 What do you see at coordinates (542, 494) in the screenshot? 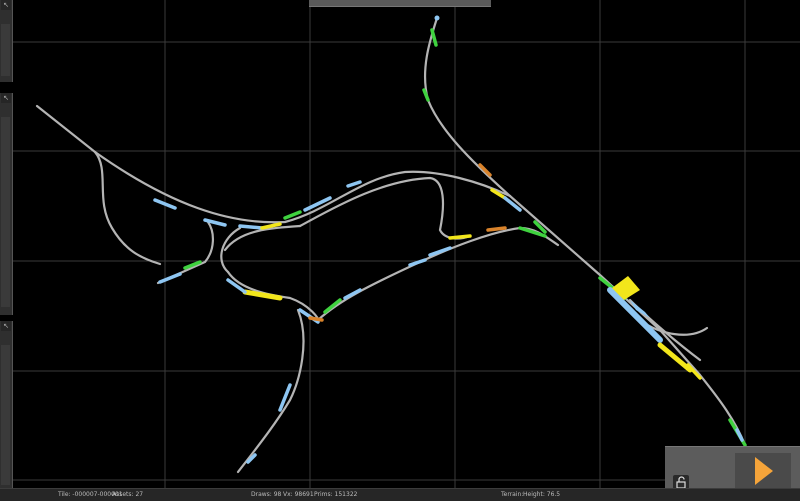
I see `height-readout: Height: 76.5` at bounding box center [542, 494].